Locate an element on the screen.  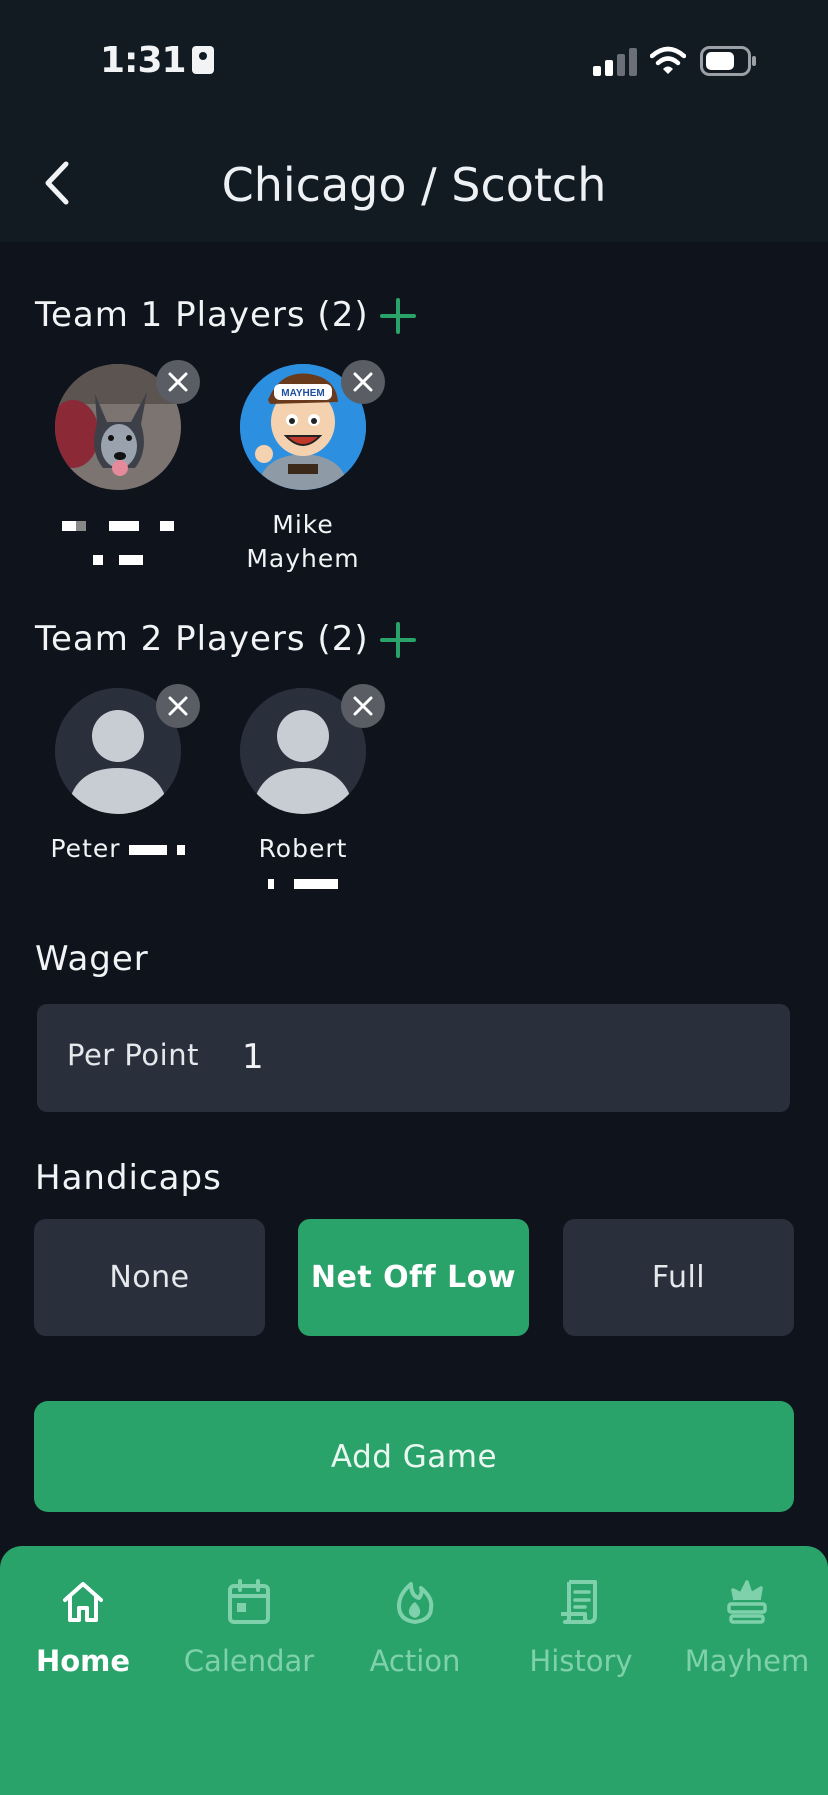
nav-header: Chicago / Scotch is located at coordinates (414, 181).